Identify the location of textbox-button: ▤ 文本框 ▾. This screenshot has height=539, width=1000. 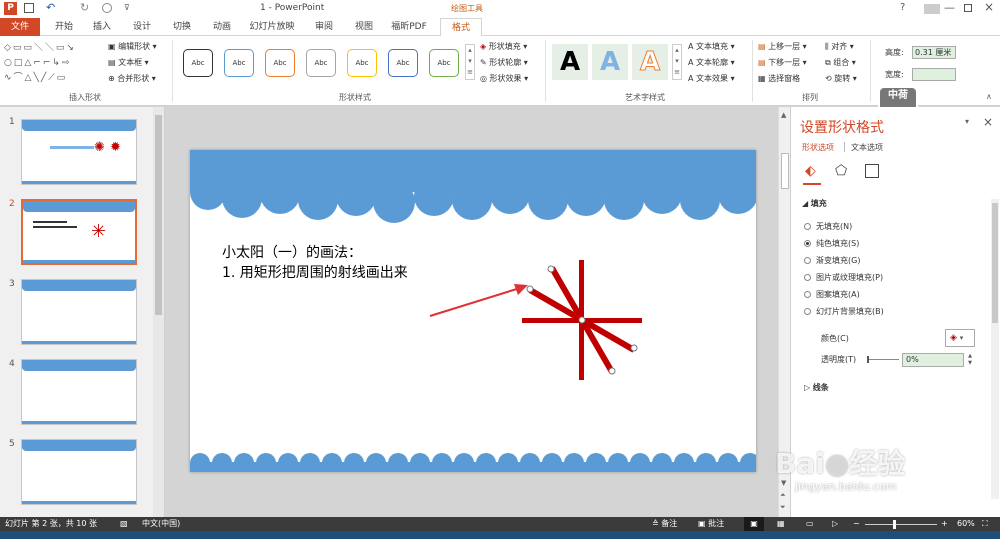
(128, 63).